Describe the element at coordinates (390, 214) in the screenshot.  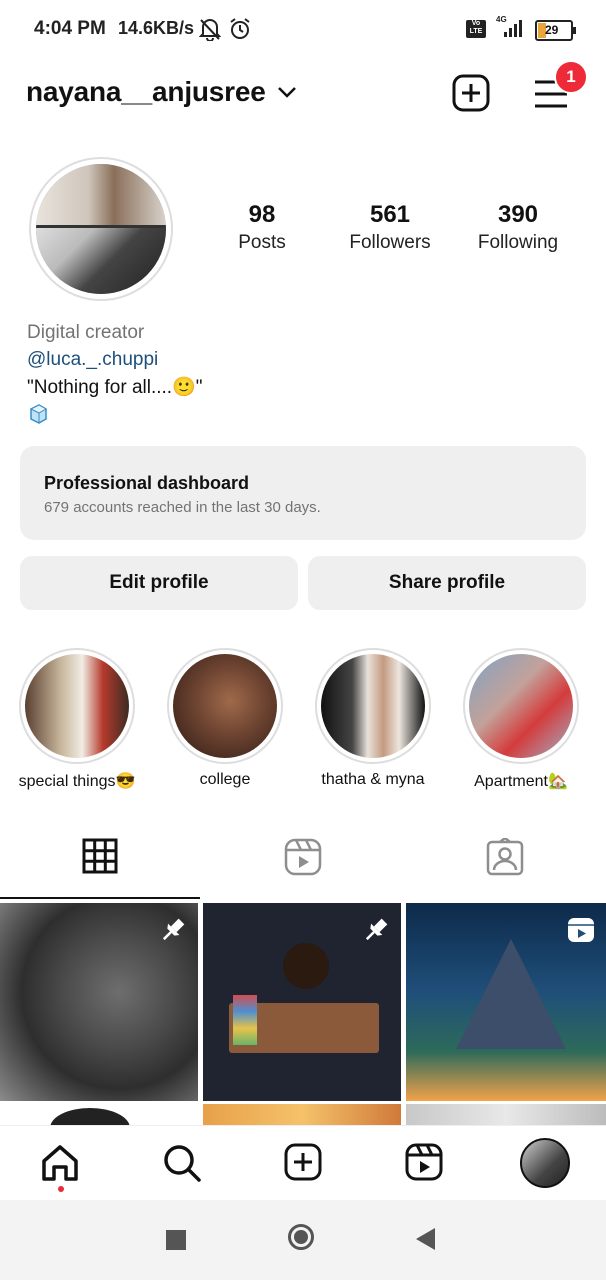
I see `followers-count: 561` at that location.